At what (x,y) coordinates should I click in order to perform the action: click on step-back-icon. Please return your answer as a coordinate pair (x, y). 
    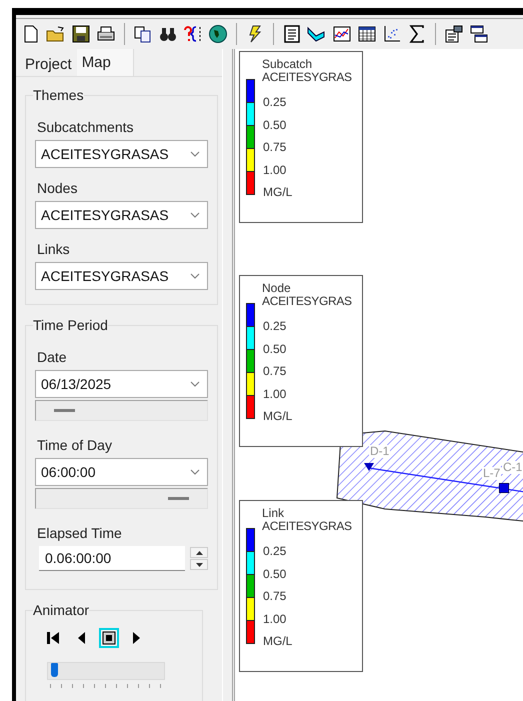
    Looking at the image, I should click on (81, 638).